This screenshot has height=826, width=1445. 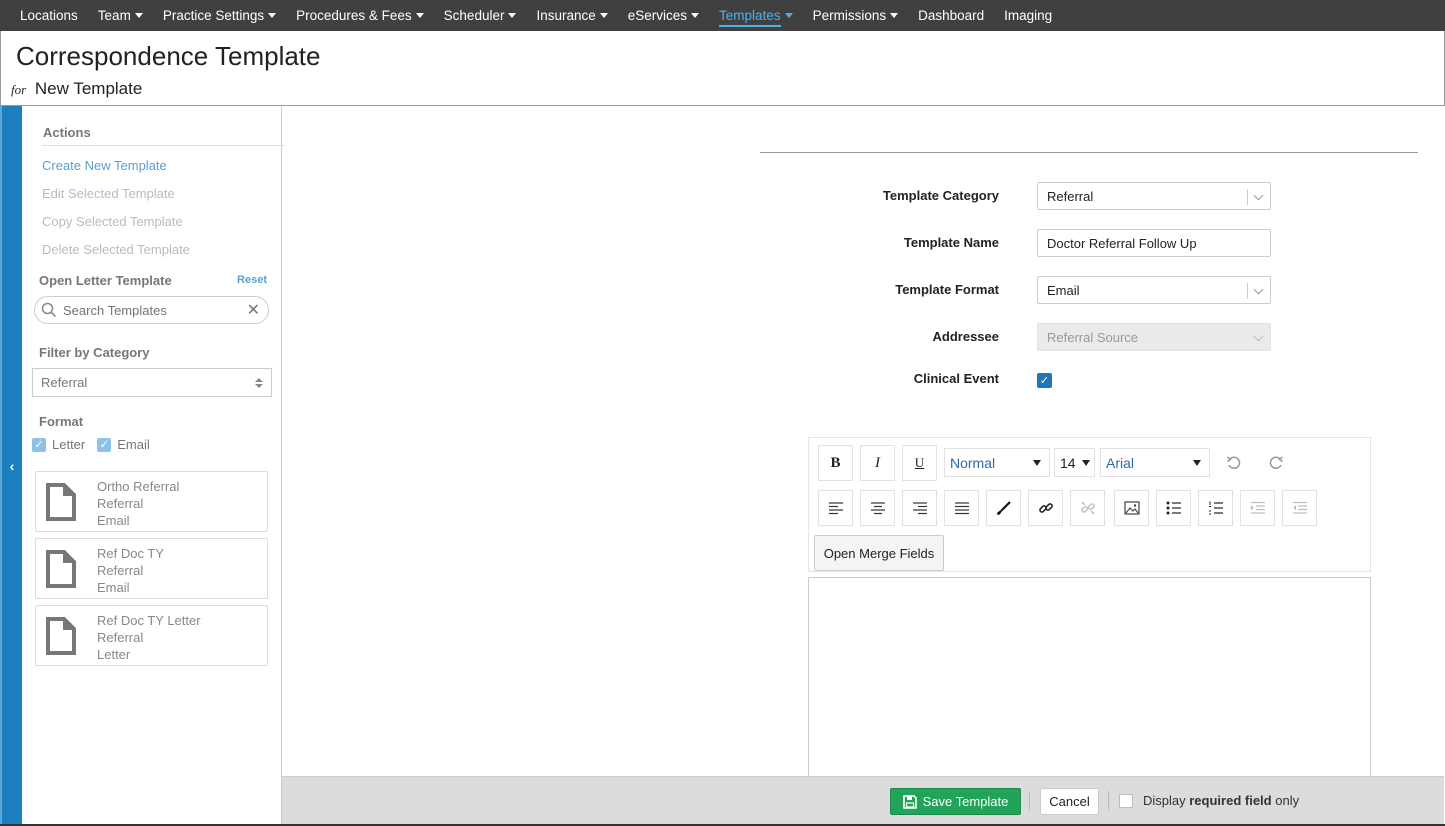 What do you see at coordinates (965, 801) in the screenshot?
I see `save-template-label: Save Template` at bounding box center [965, 801].